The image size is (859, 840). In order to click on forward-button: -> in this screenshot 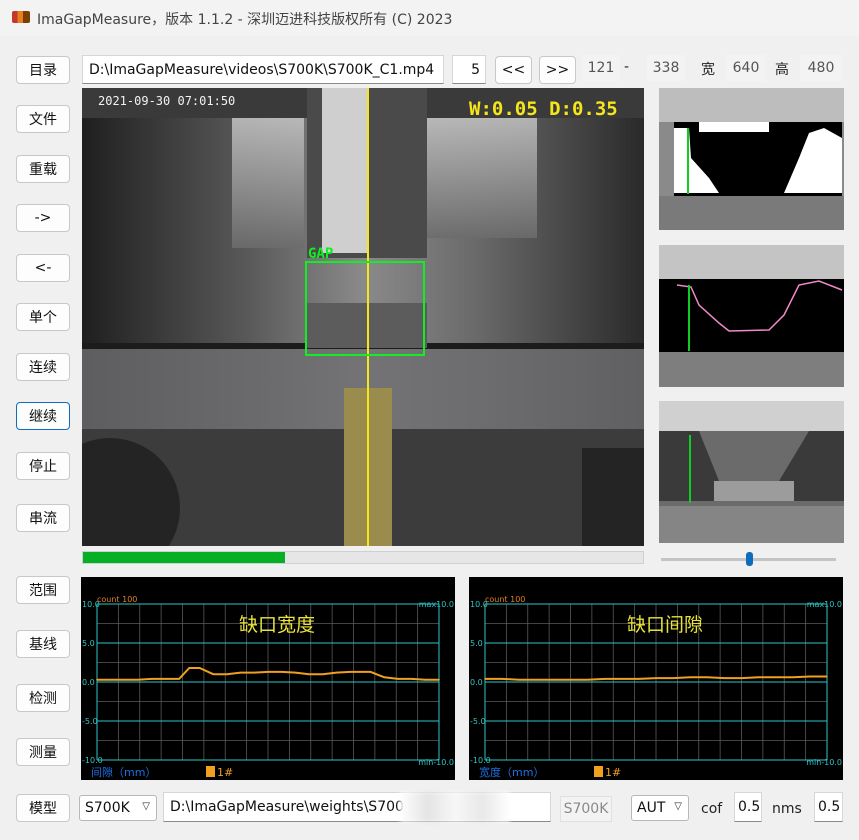, I will do `click(43, 218)`.